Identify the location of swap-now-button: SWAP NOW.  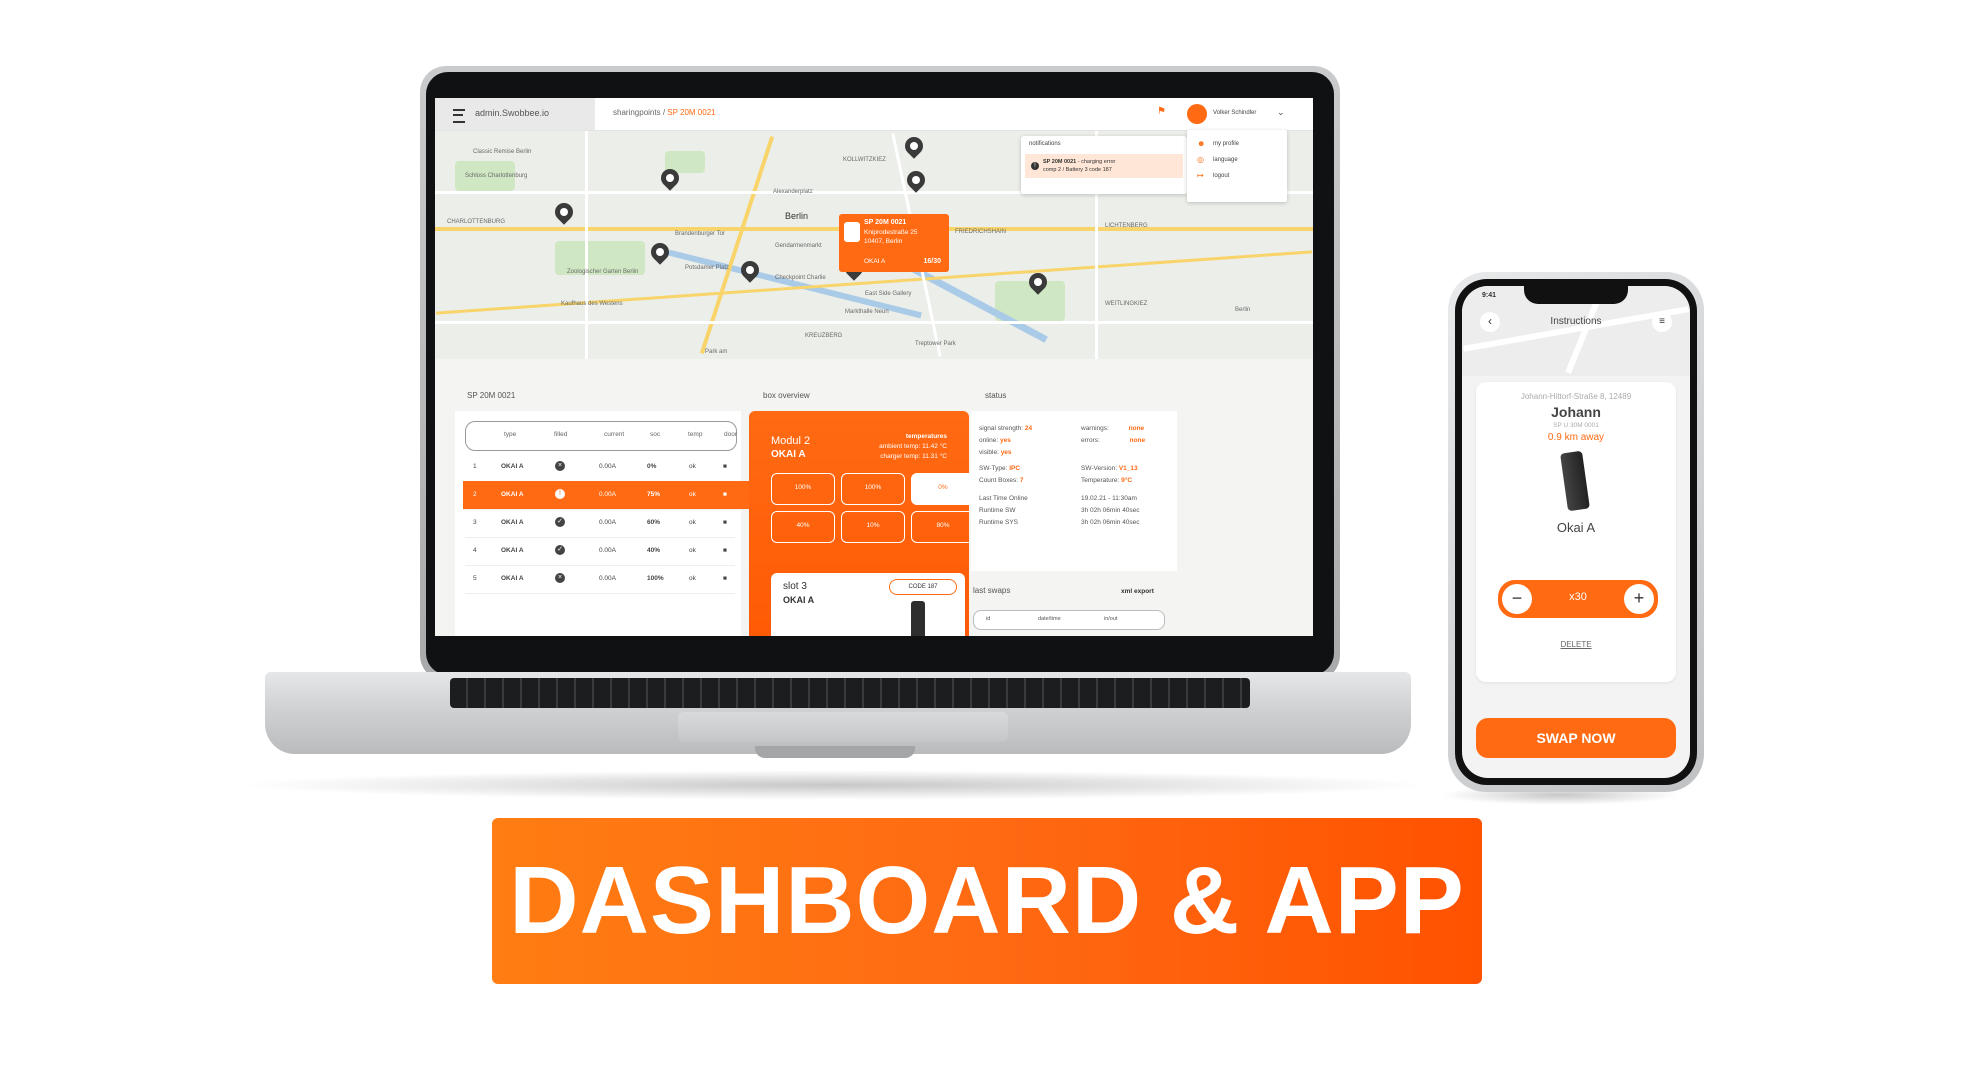
(1576, 738).